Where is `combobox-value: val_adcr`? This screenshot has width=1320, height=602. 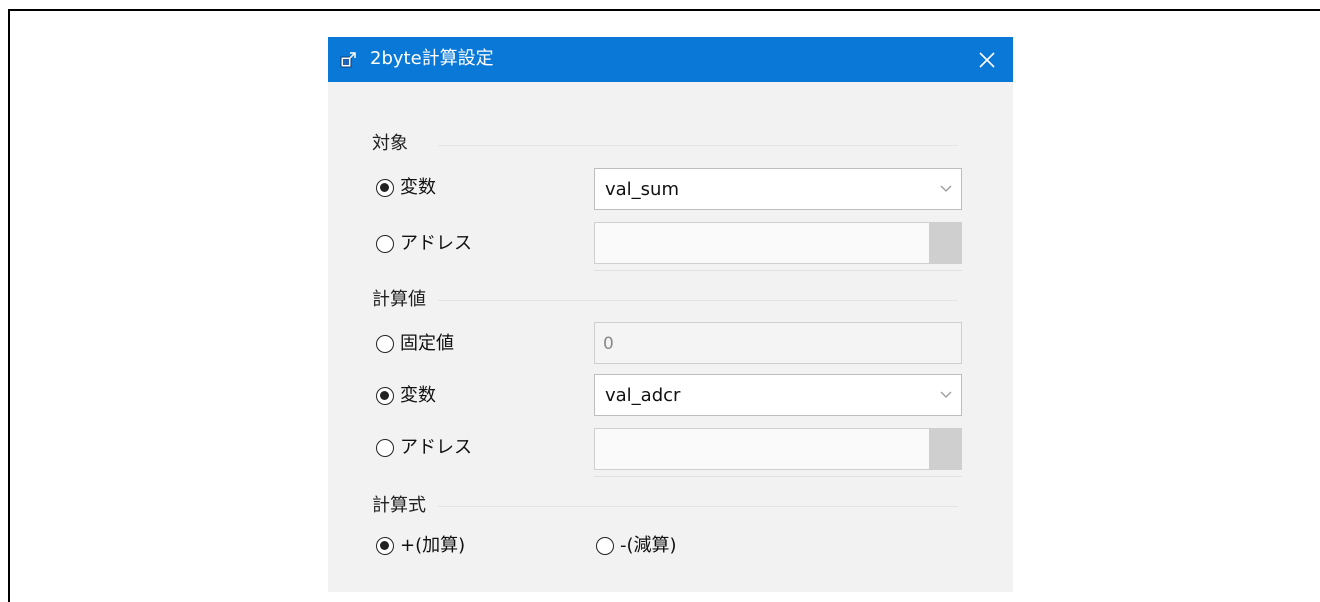 combobox-value: val_adcr is located at coordinates (643, 395).